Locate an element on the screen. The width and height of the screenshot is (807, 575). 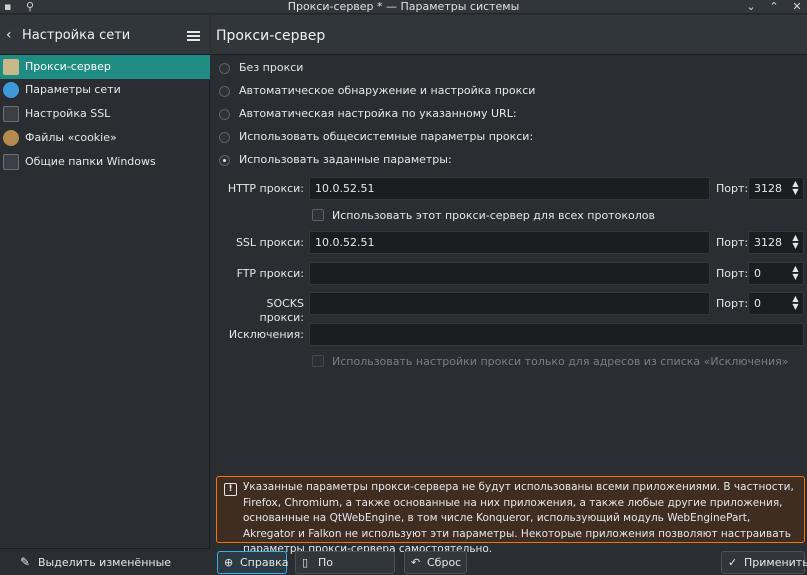
sidebar-item-ssl: Настройка SSL is located at coordinates (105, 114).